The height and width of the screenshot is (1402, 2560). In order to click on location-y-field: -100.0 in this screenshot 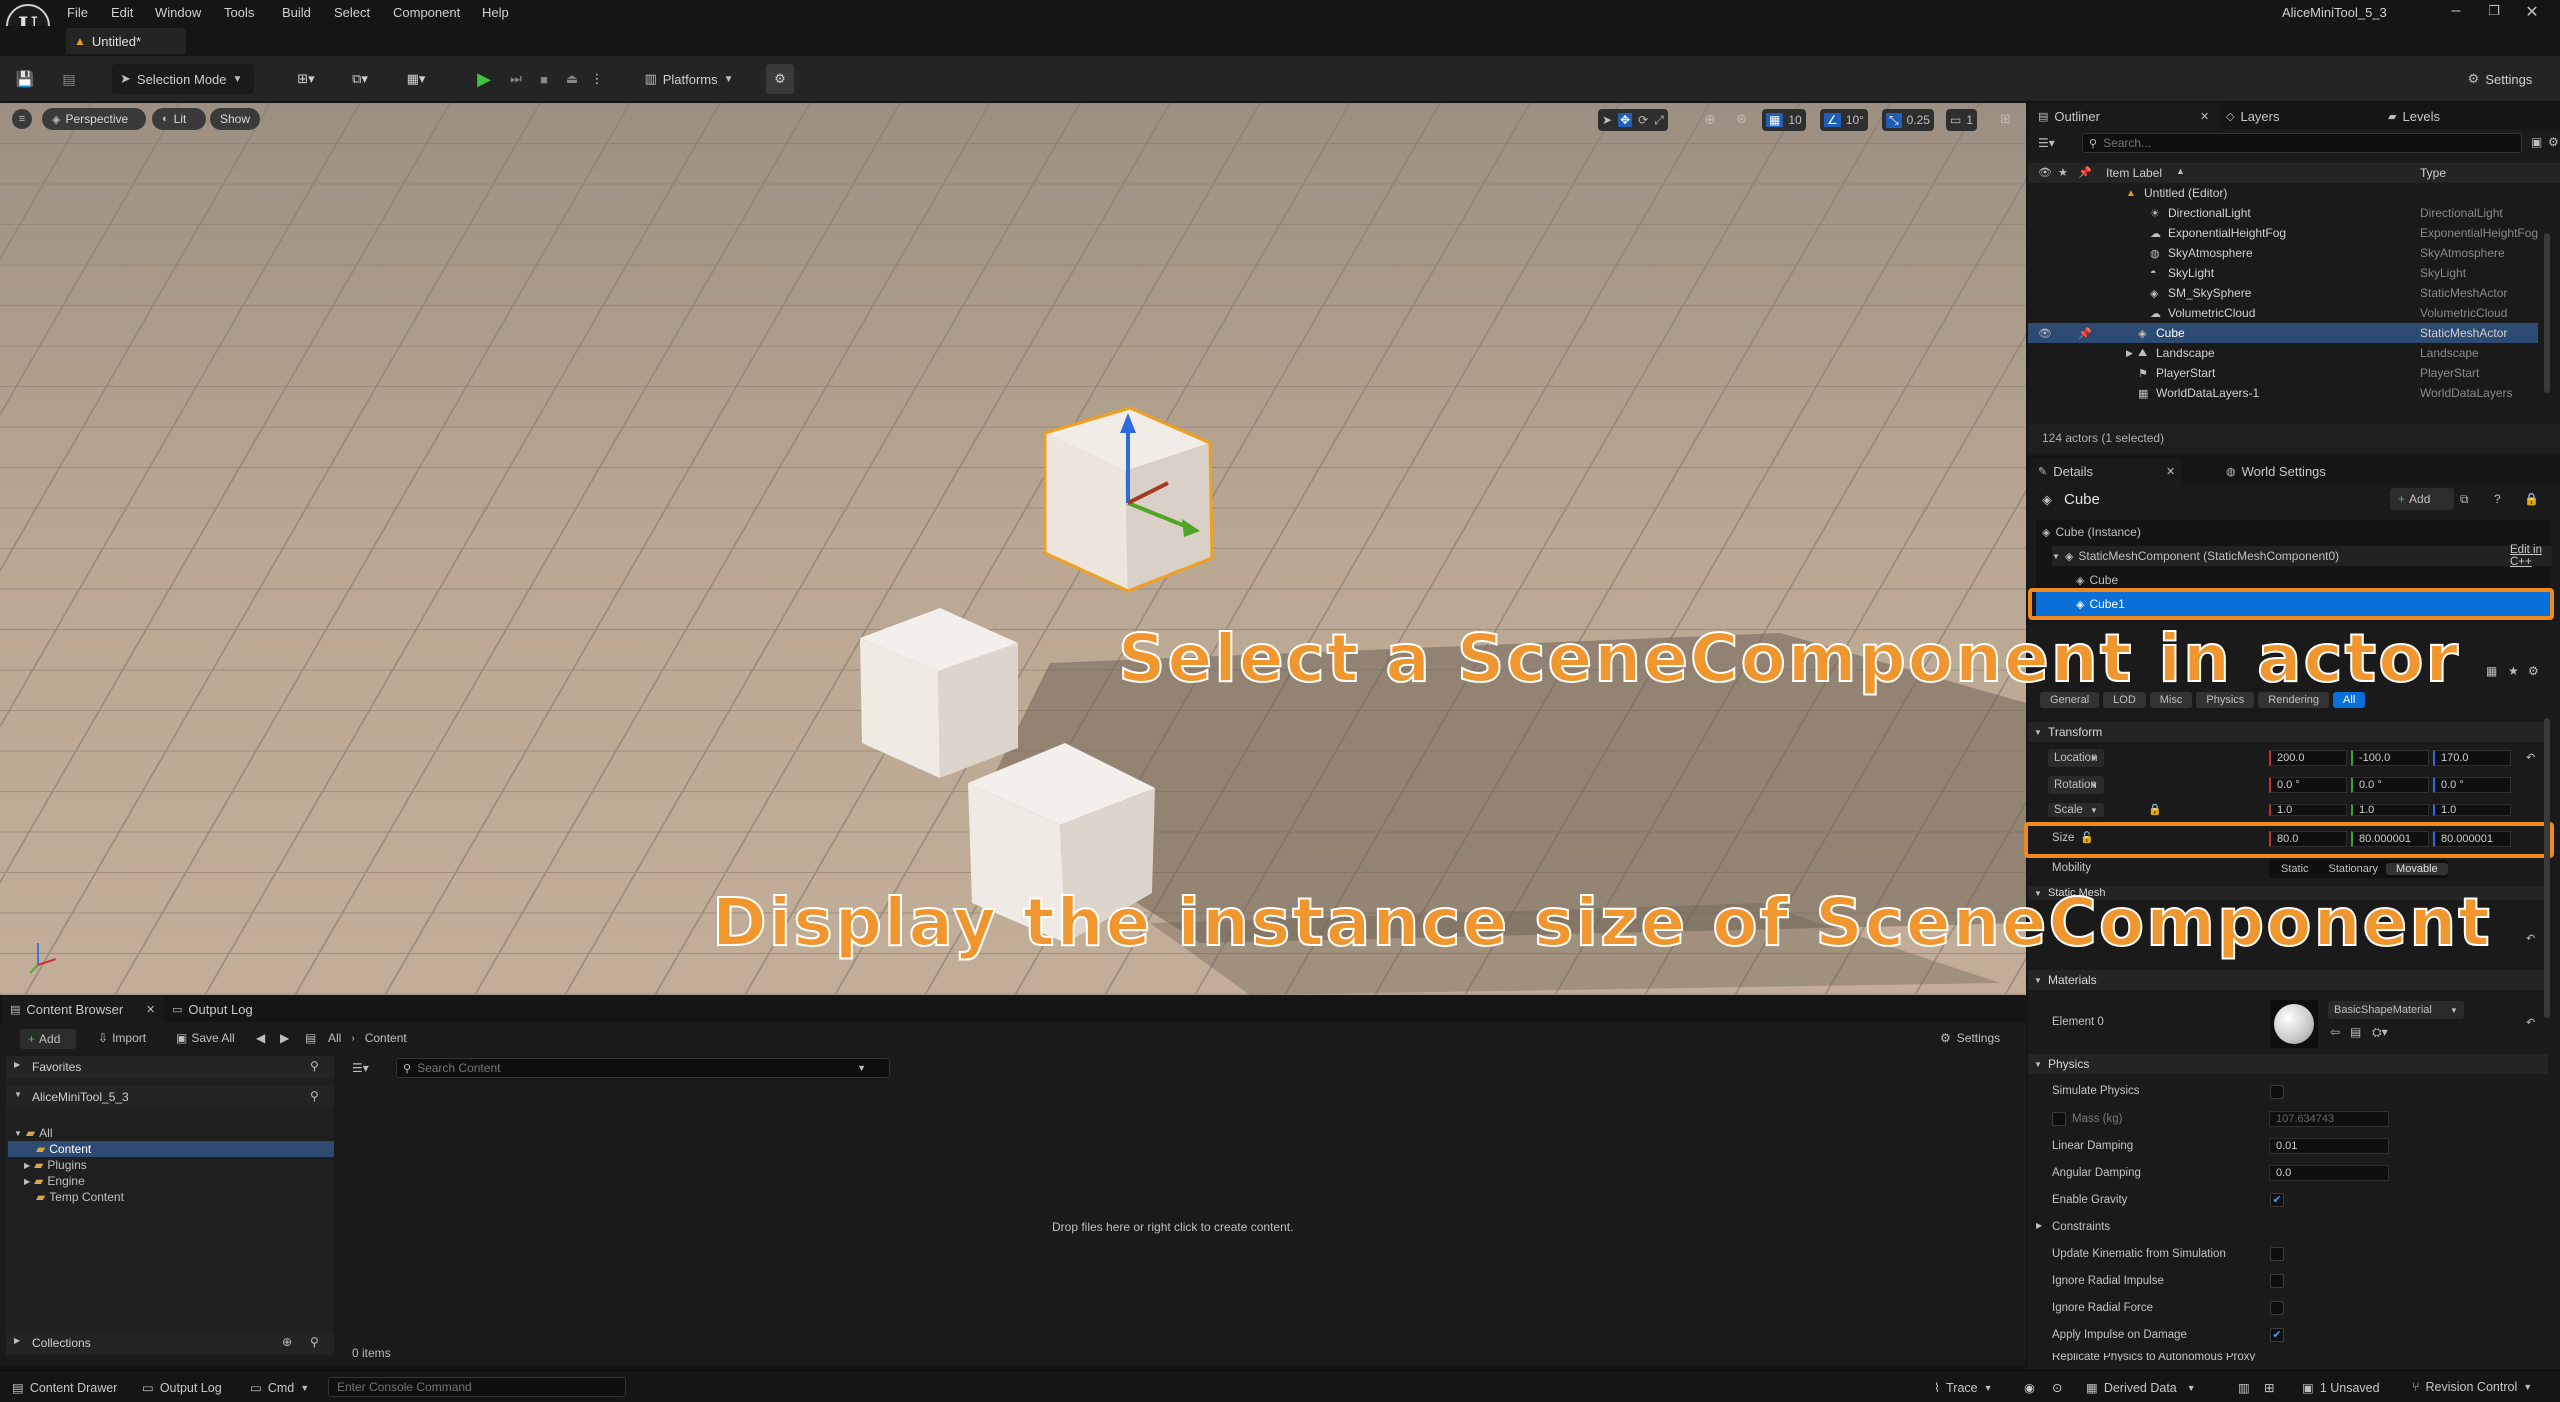, I will do `click(2390, 758)`.